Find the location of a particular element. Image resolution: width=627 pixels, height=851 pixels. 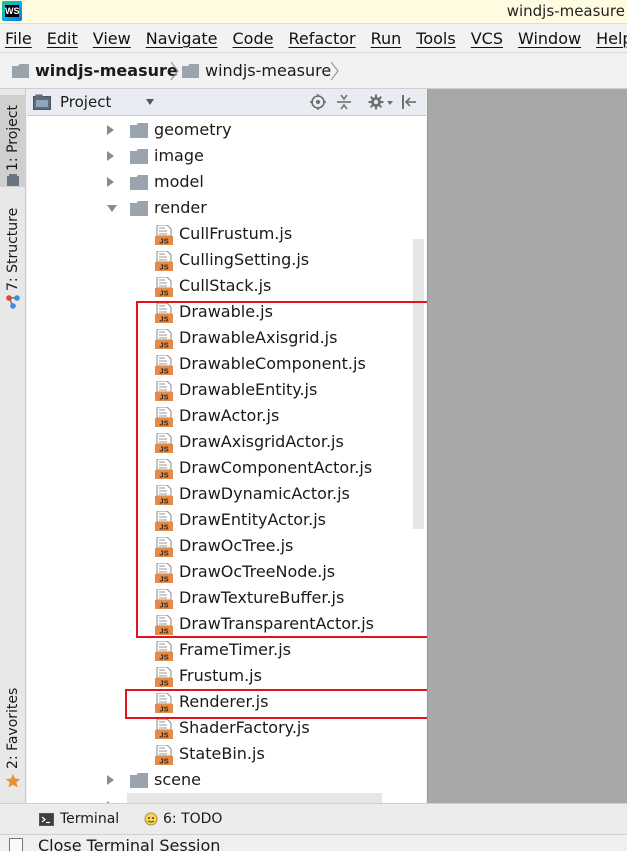

tree-file-row: JS CullFrustum.js is located at coordinates (226, 234).